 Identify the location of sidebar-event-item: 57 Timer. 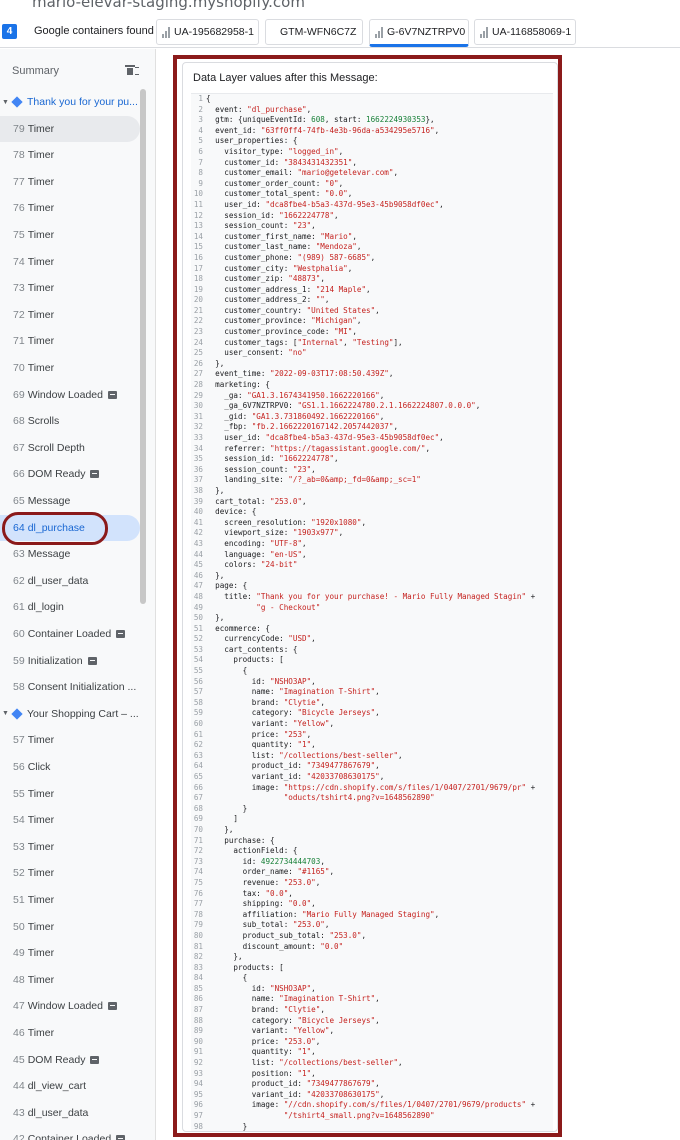
(70, 740).